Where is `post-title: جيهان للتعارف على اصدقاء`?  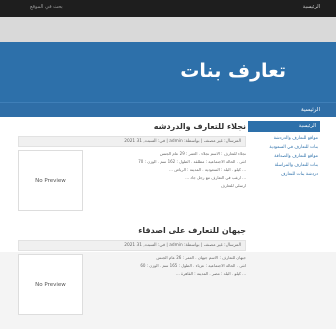 post-title: جيهان للتعارف على اصدقاء is located at coordinates (132, 231).